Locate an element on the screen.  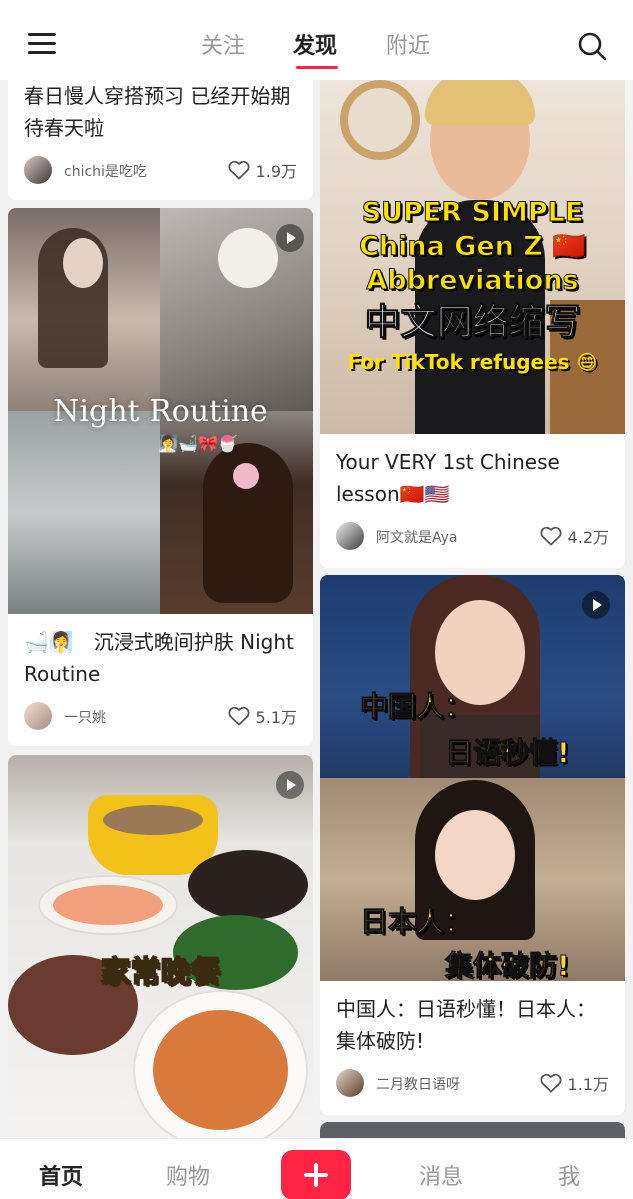
nav-home: 首页 is located at coordinates (61, 1175).